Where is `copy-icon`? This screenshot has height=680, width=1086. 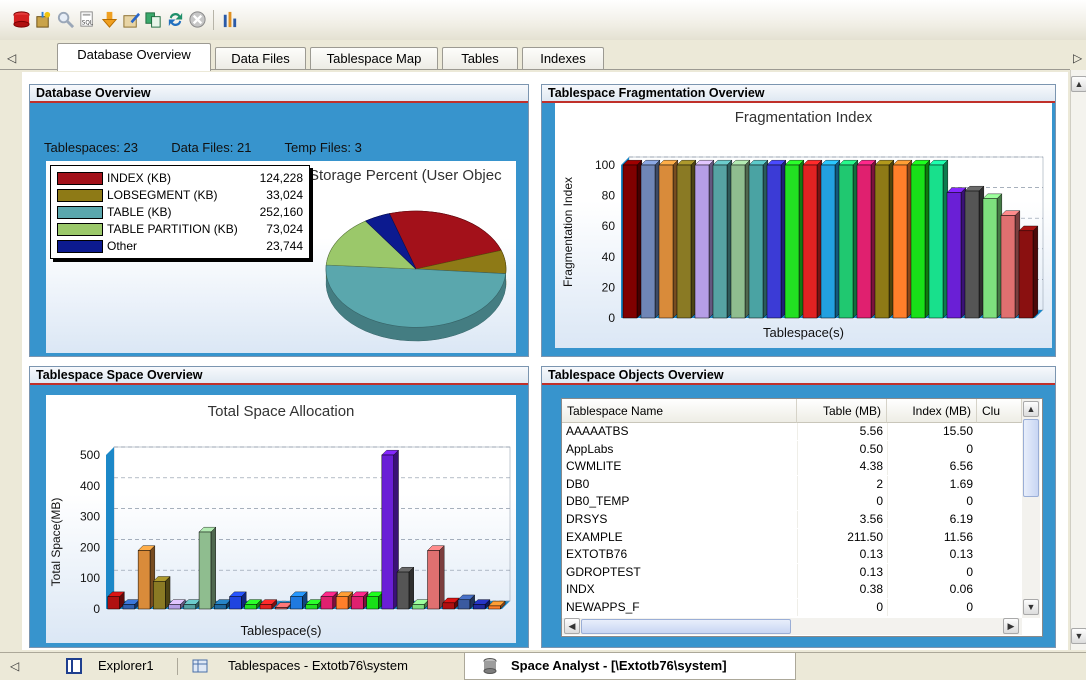
copy-icon is located at coordinates (153, 19).